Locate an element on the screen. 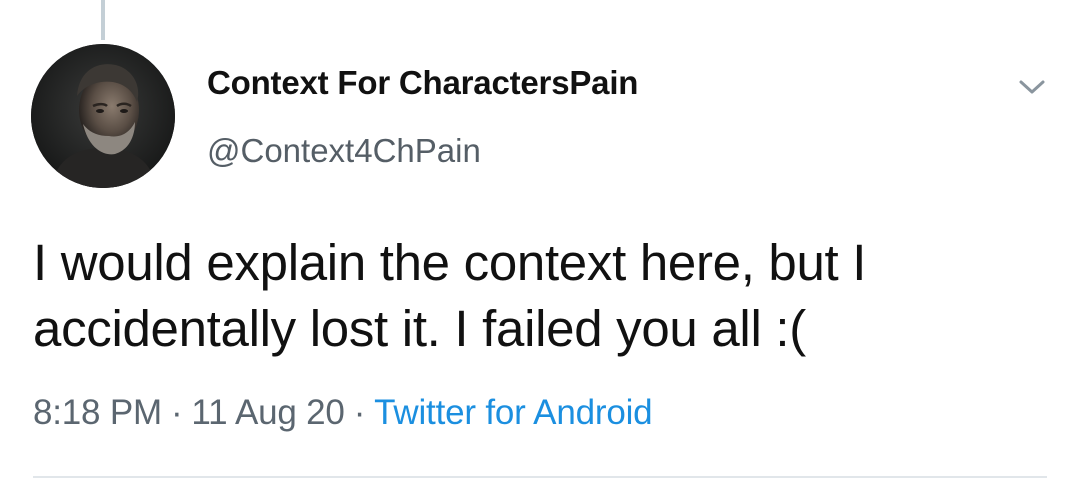 Image resolution: width=1080 pixels, height=485 pixels. thread-connector-line is located at coordinates (103, 20).